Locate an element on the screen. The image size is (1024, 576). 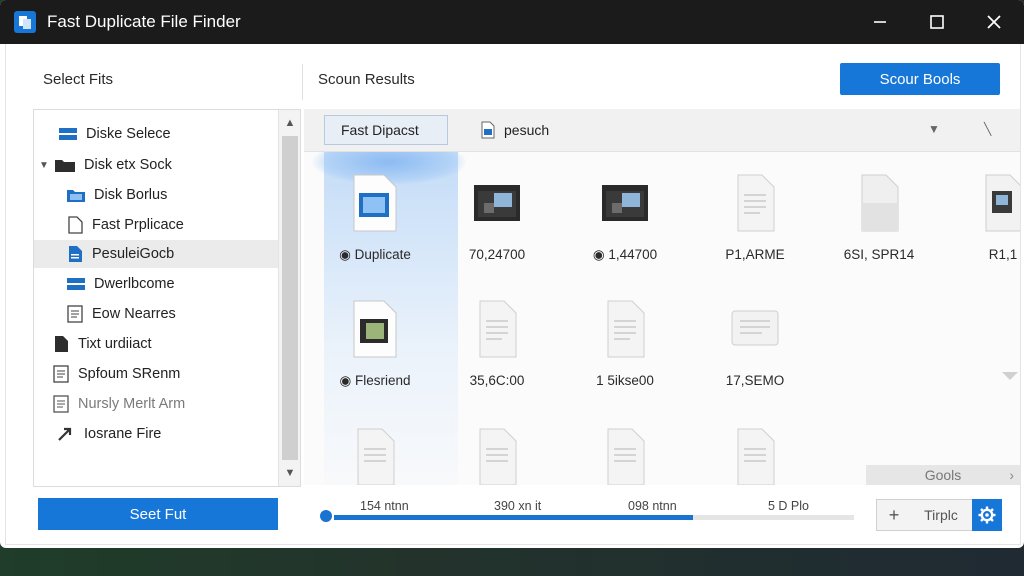
arrow-icon is located at coordinates (65, 434).